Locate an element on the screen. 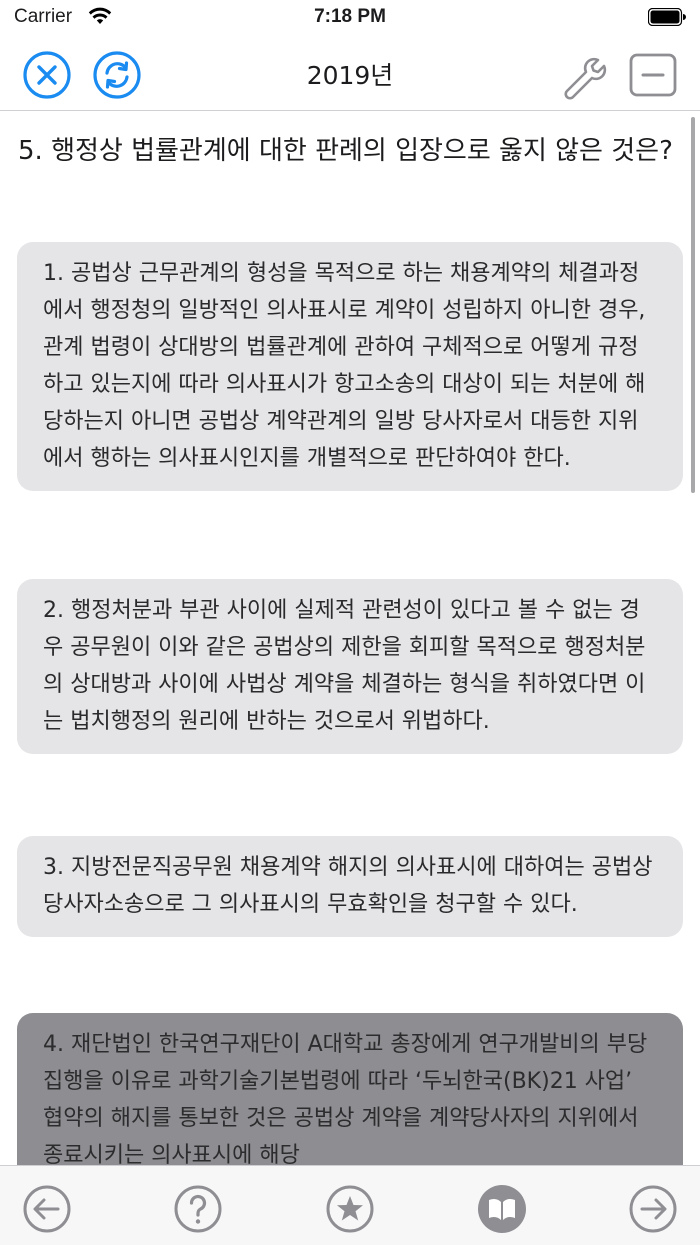 This screenshot has height=1245, width=700. clock: 7:18 PM is located at coordinates (350, 16).